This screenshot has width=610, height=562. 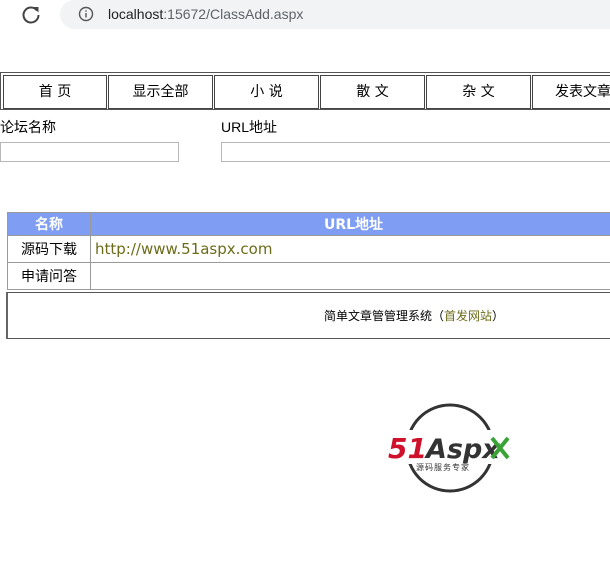 I want to click on browser-toolbar: localhost:15672/ClassAdd.aspx, so click(x=305, y=16).